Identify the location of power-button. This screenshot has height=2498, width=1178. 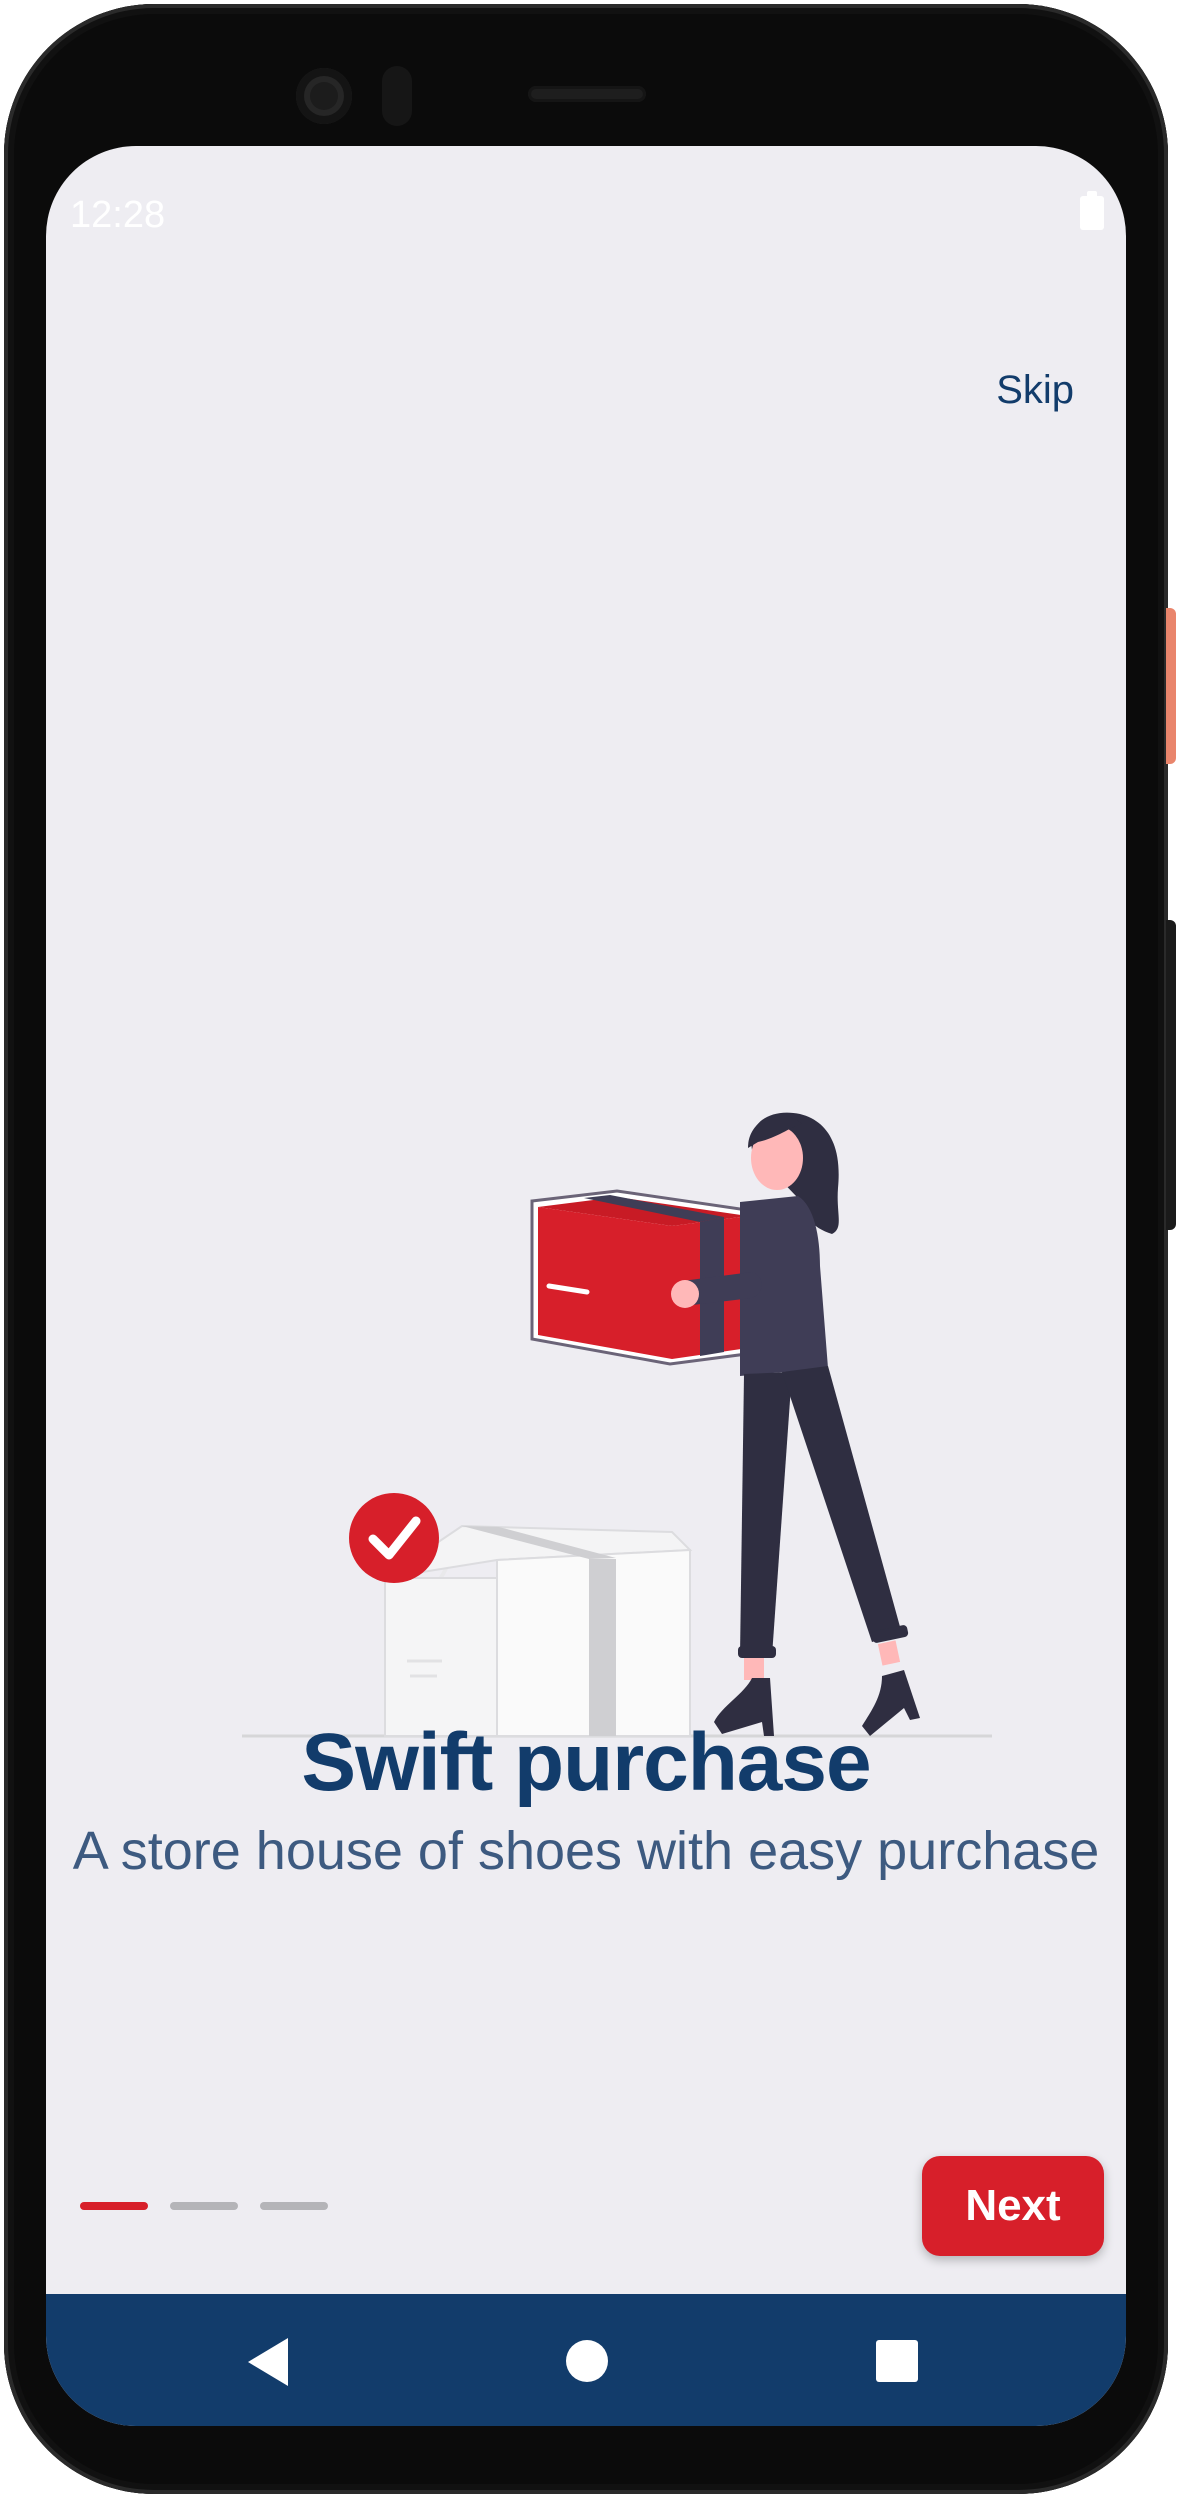
(1171, 686).